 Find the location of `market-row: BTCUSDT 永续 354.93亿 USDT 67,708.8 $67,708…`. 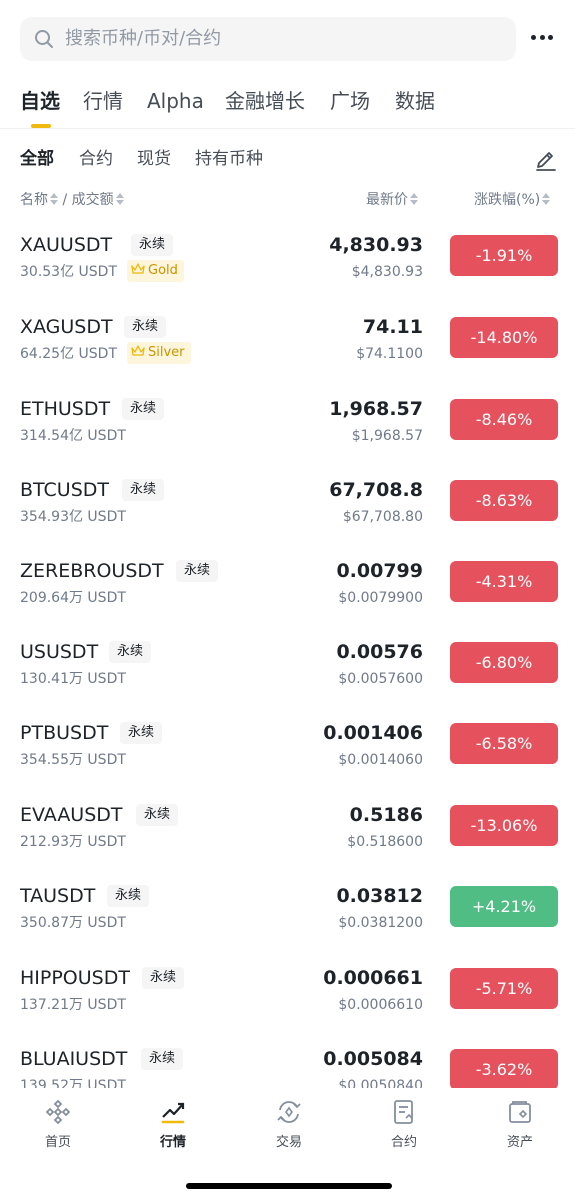

market-row: BTCUSDT 永续 354.93亿 USDT 67,708.8 $67,708… is located at coordinates (287, 517).